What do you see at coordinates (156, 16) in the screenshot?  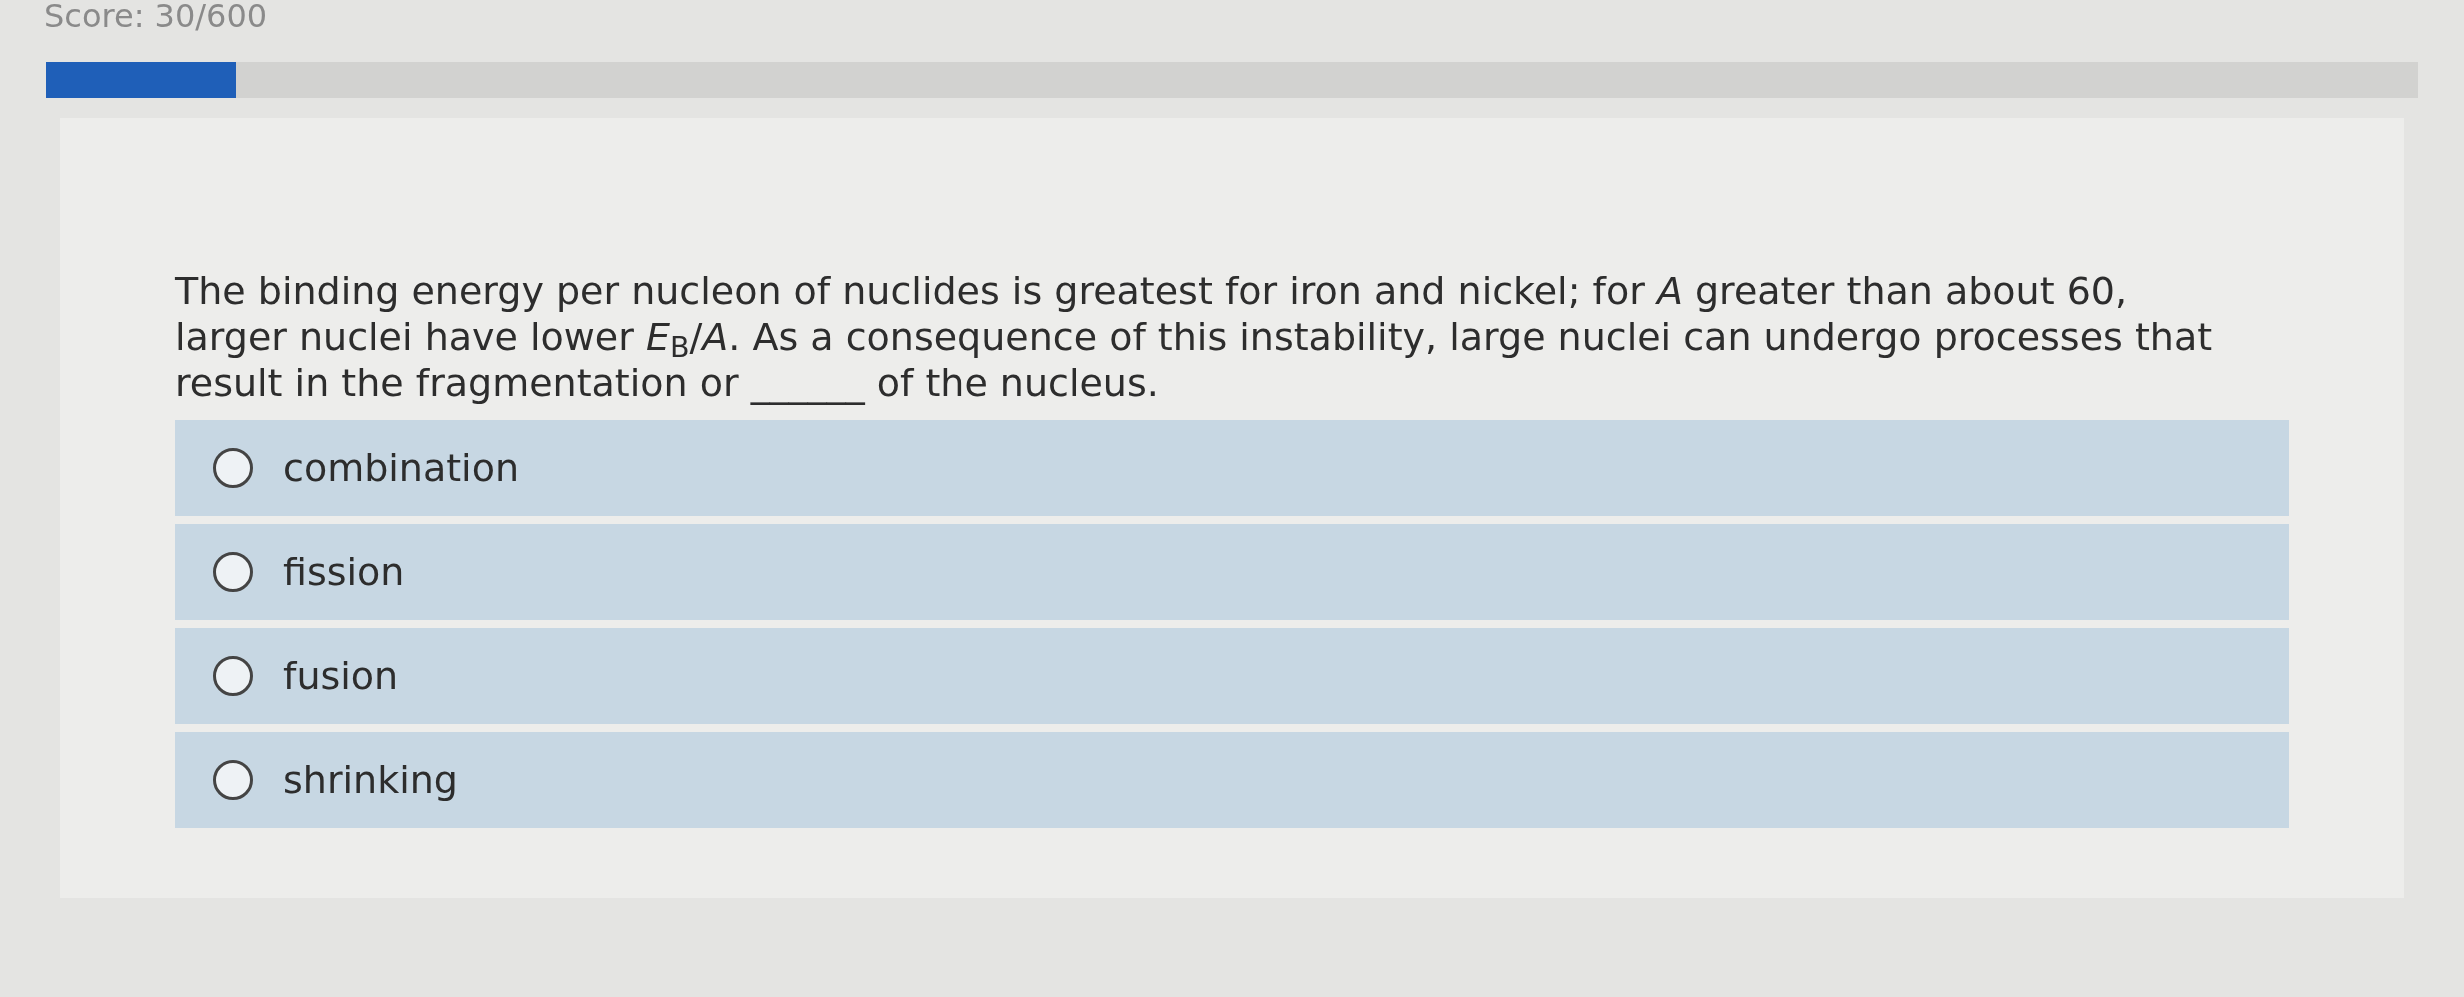 I see `score-text: Score: 30/600` at bounding box center [156, 16].